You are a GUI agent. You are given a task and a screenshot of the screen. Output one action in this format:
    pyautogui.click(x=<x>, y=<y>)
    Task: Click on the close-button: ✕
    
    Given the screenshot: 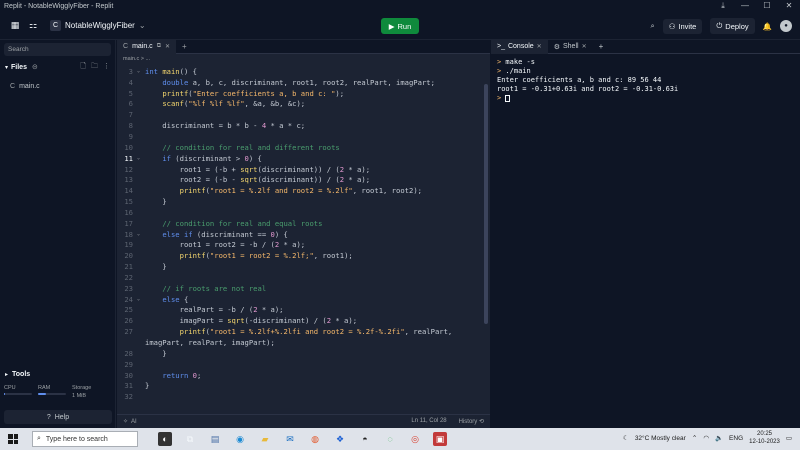 What is the action you would take?
    pyautogui.click(x=789, y=6)
    